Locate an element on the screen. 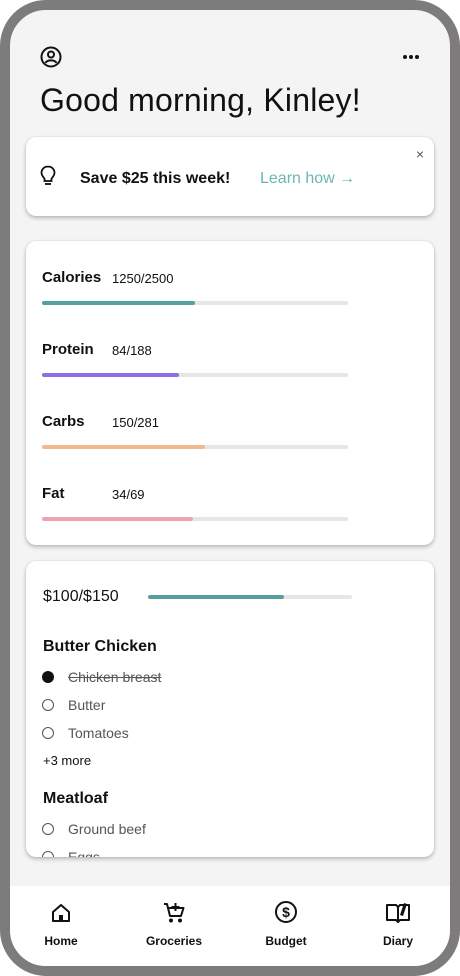 Image resolution: width=460 pixels, height=976 pixels. macro-value: 150/281 is located at coordinates (135, 422).